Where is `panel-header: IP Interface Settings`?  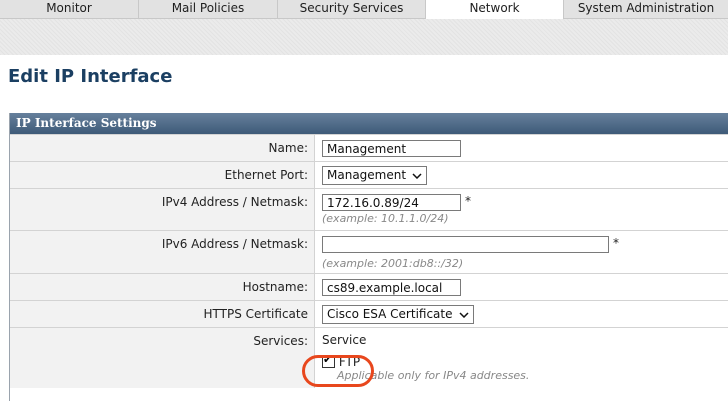 panel-header: IP Interface Settings is located at coordinates (369, 123).